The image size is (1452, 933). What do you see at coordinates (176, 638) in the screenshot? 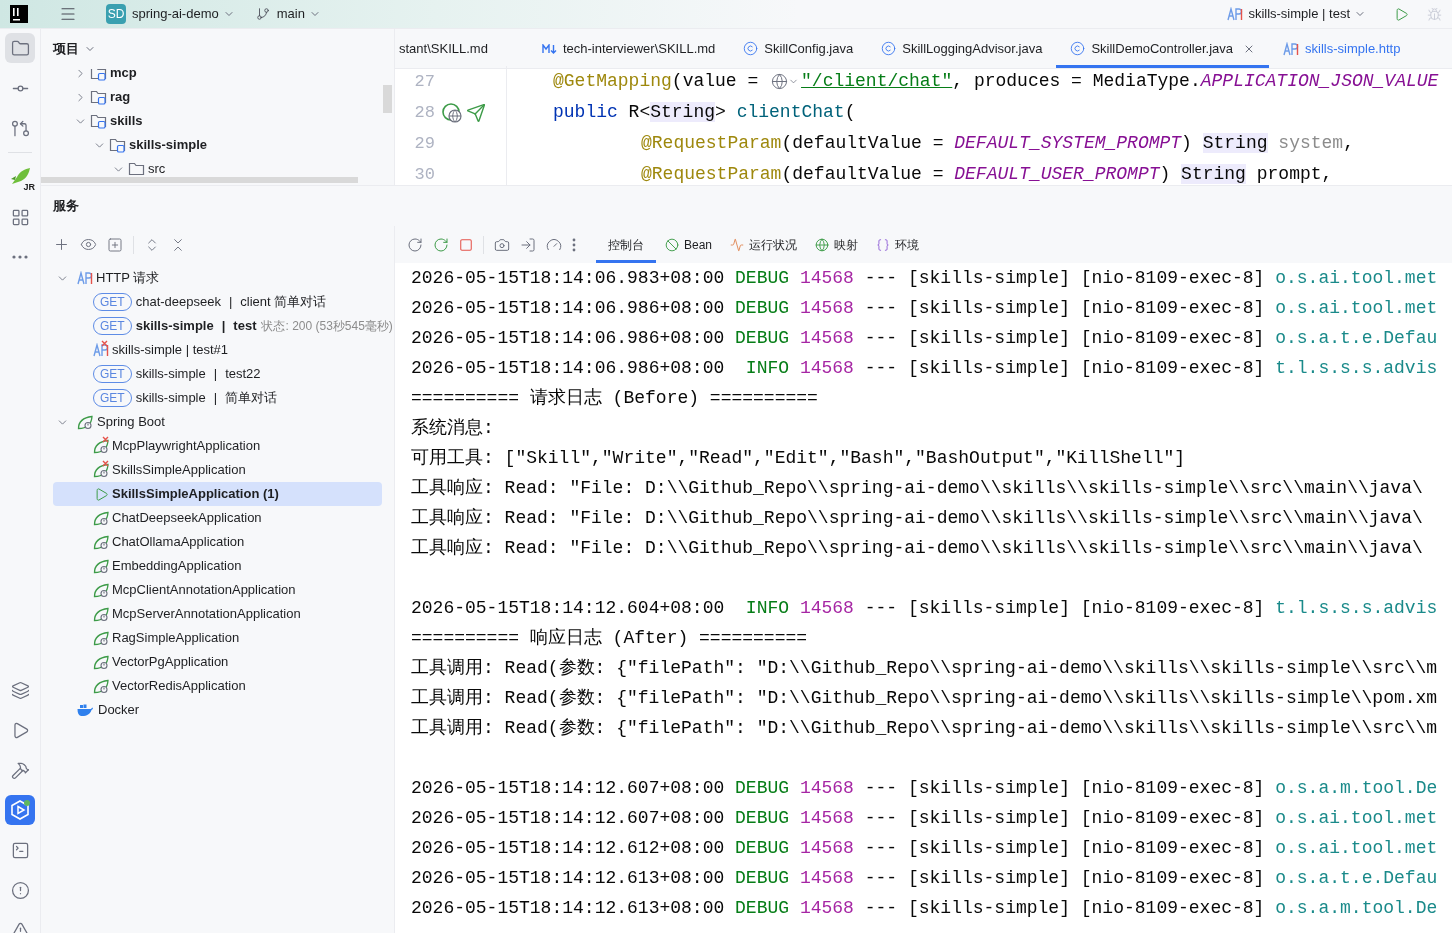
I see `app-label: RagSimpleApplication` at bounding box center [176, 638].